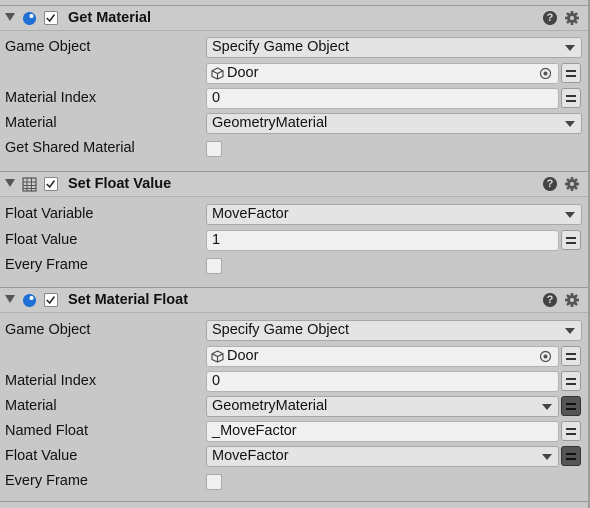  What do you see at coordinates (47, 431) in the screenshot?
I see `field-label: Named Float` at bounding box center [47, 431].